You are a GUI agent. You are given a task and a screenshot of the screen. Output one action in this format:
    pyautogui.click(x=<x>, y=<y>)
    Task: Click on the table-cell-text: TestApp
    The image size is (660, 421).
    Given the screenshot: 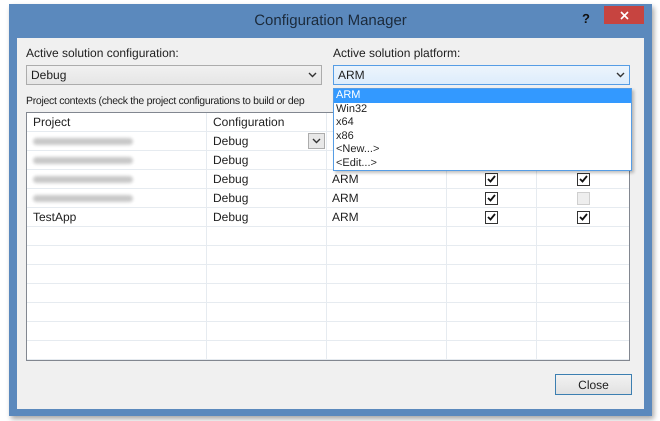 What is the action you would take?
    pyautogui.click(x=54, y=217)
    